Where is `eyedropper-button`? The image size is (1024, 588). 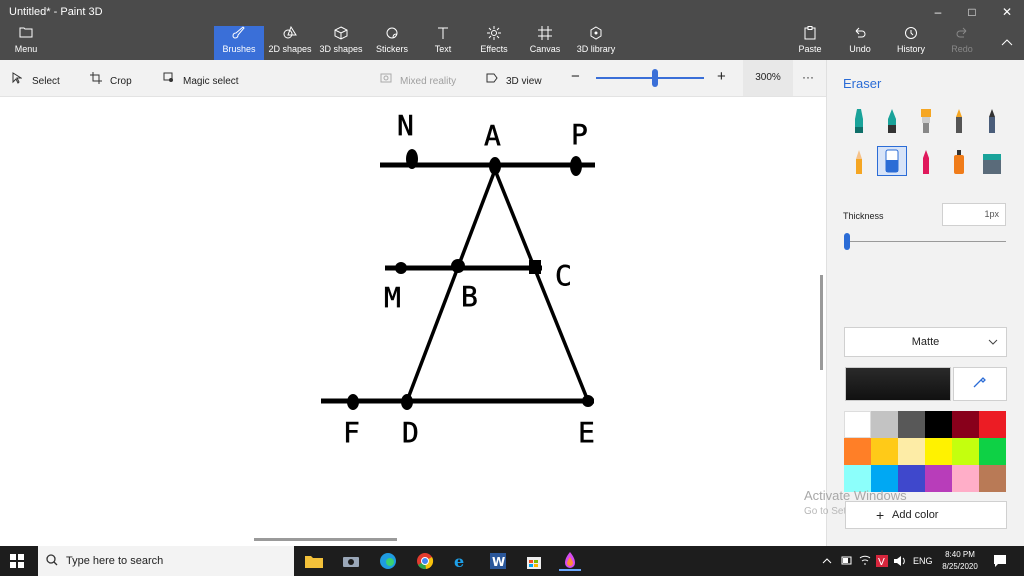 eyedropper-button is located at coordinates (980, 384).